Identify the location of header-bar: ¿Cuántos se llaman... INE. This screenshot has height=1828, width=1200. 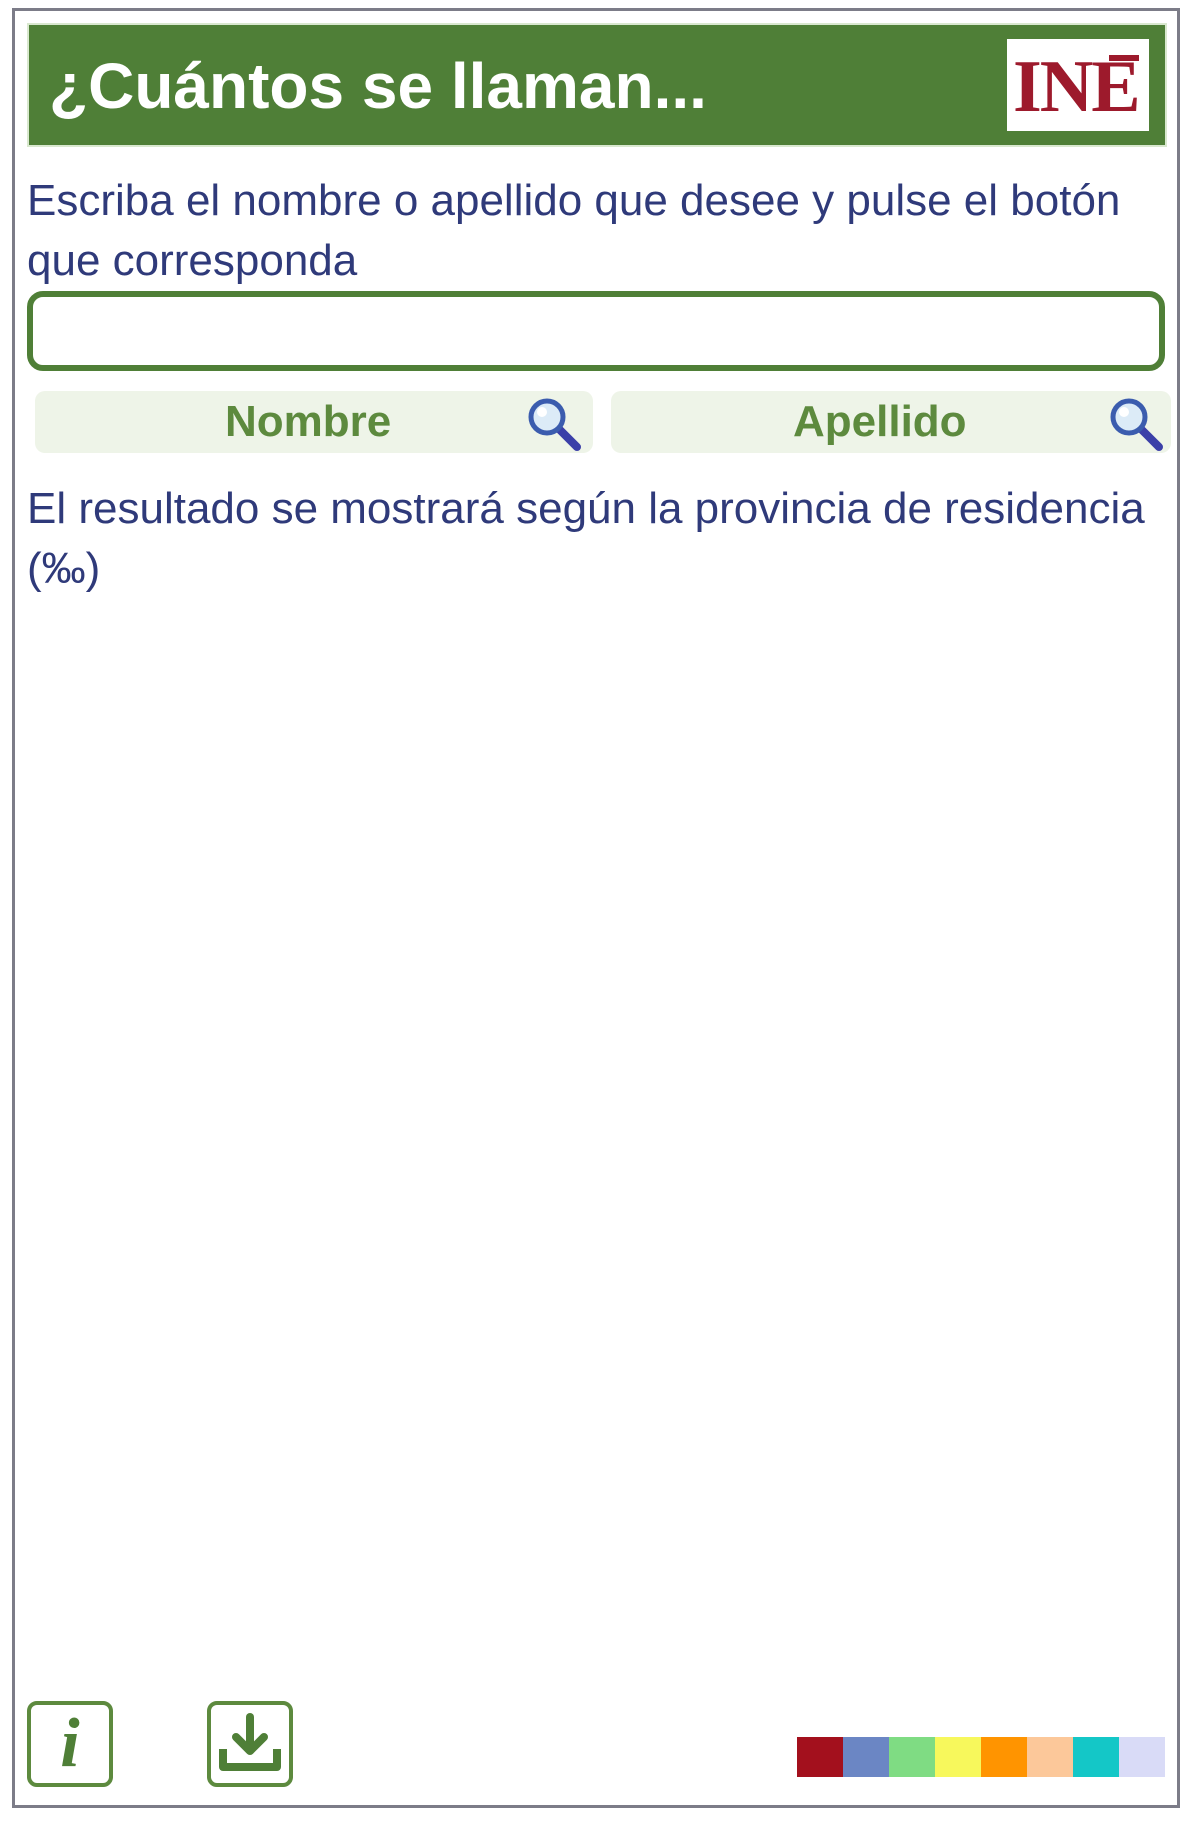
(597, 85).